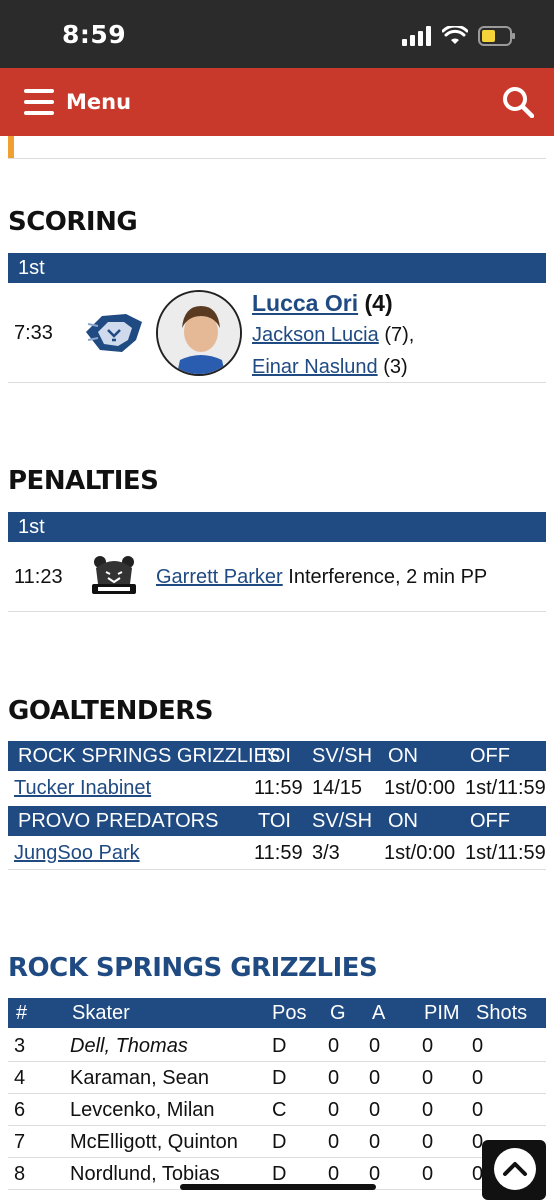 The image size is (554, 1200). I want to click on skater-name: Karaman, Sean, so click(139, 1078).